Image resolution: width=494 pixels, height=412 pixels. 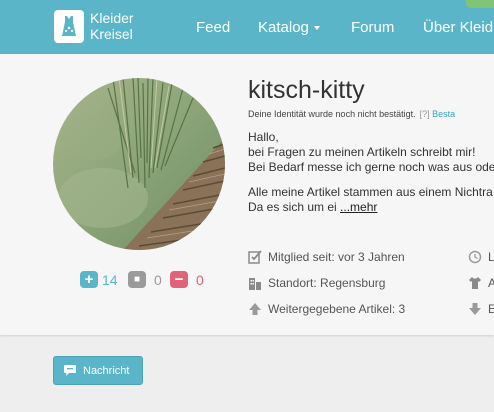 I want to click on logo-line-1: Kleider, so click(x=112, y=18).